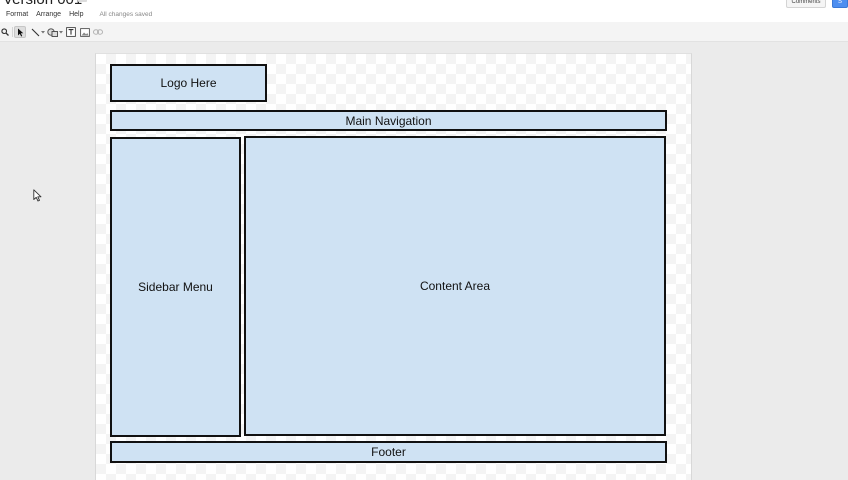 The width and height of the screenshot is (848, 480). Describe the element at coordinates (840, 4) in the screenshot. I see `share-button: S` at that location.